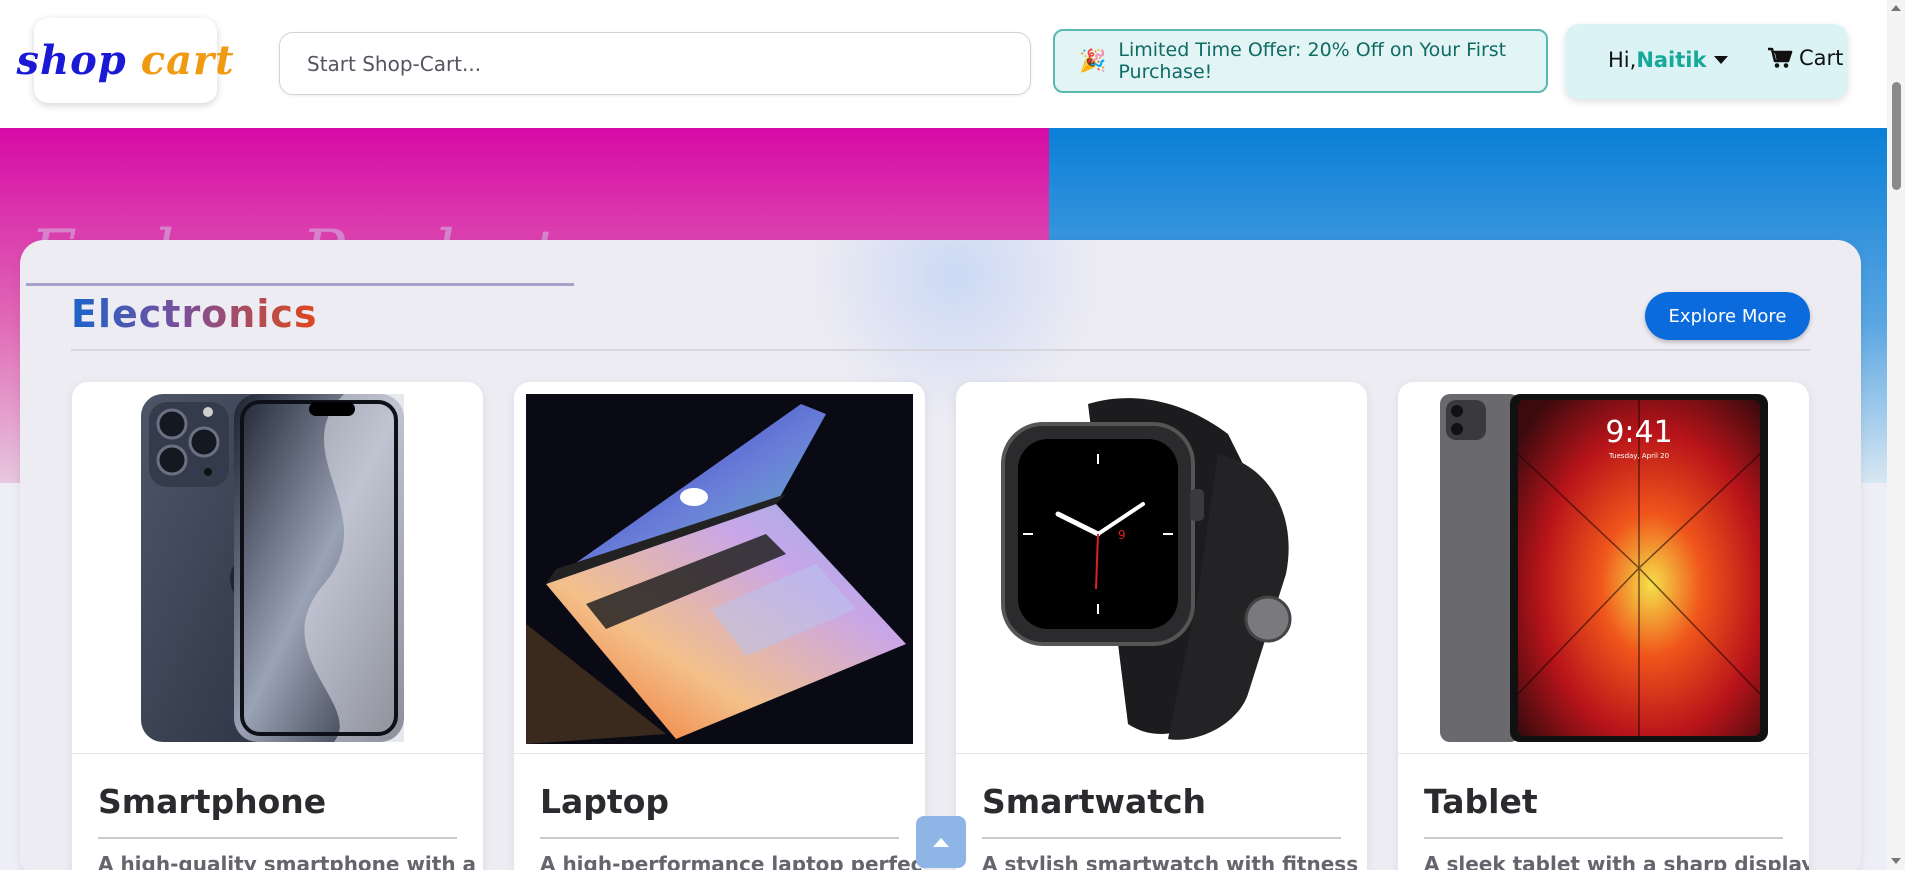  I want to click on logo-word-cart: cart, so click(187, 60).